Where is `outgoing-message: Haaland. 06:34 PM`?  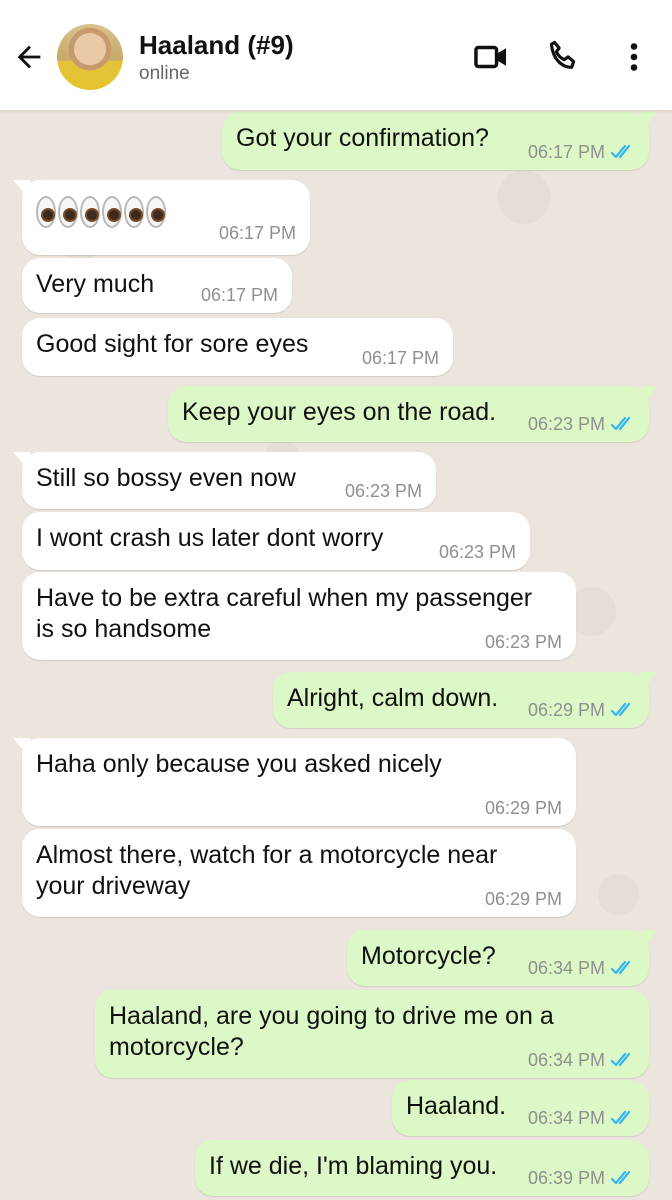 outgoing-message: Haaland. 06:34 PM is located at coordinates (520, 1108).